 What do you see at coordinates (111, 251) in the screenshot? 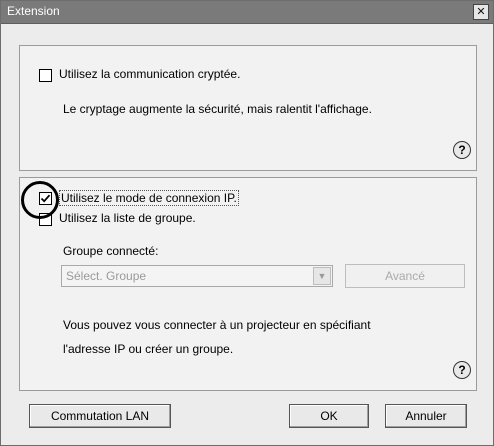
I see `connected-group-label: Groupe connecté:` at bounding box center [111, 251].